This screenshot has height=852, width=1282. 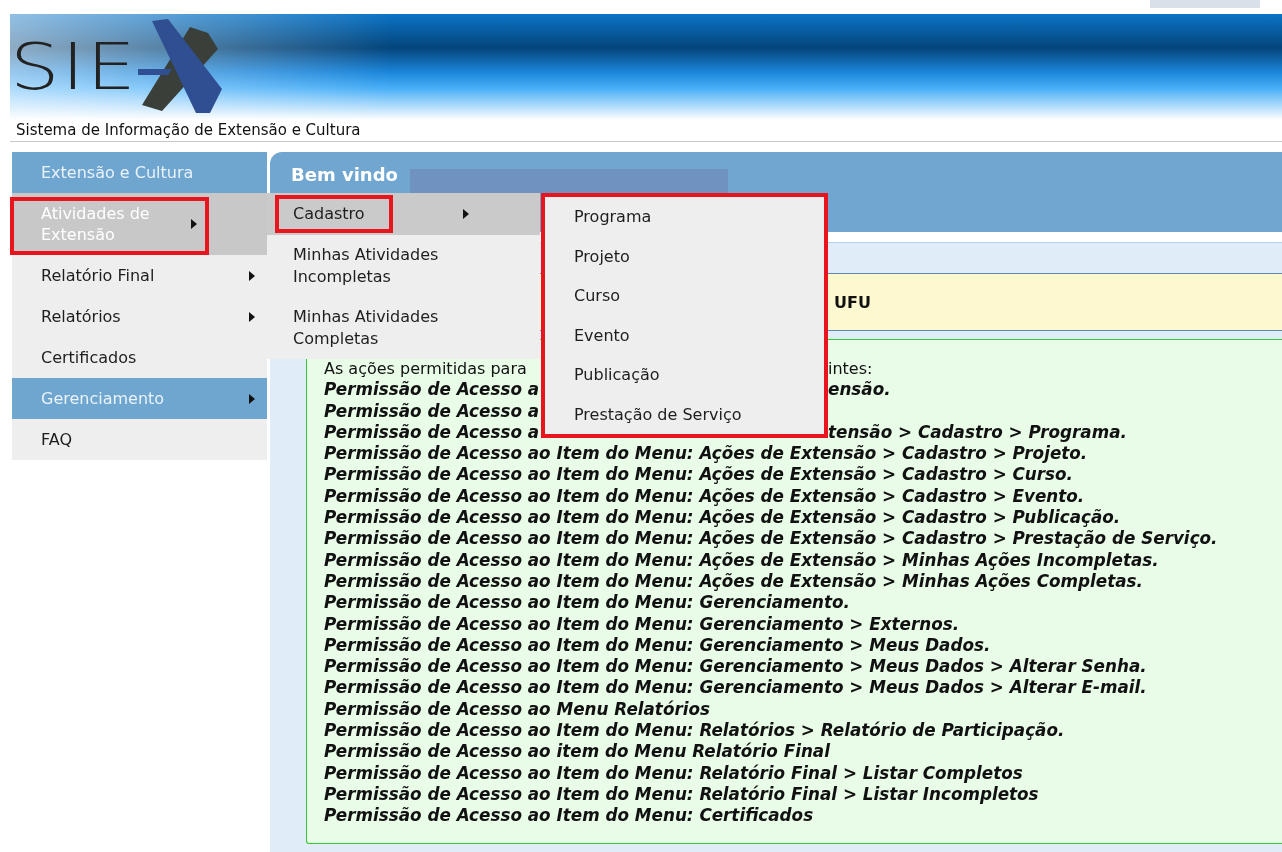 I want to click on site-subtitle: Sistema de Informação de Extensão e Cultura, so click(x=646, y=131).